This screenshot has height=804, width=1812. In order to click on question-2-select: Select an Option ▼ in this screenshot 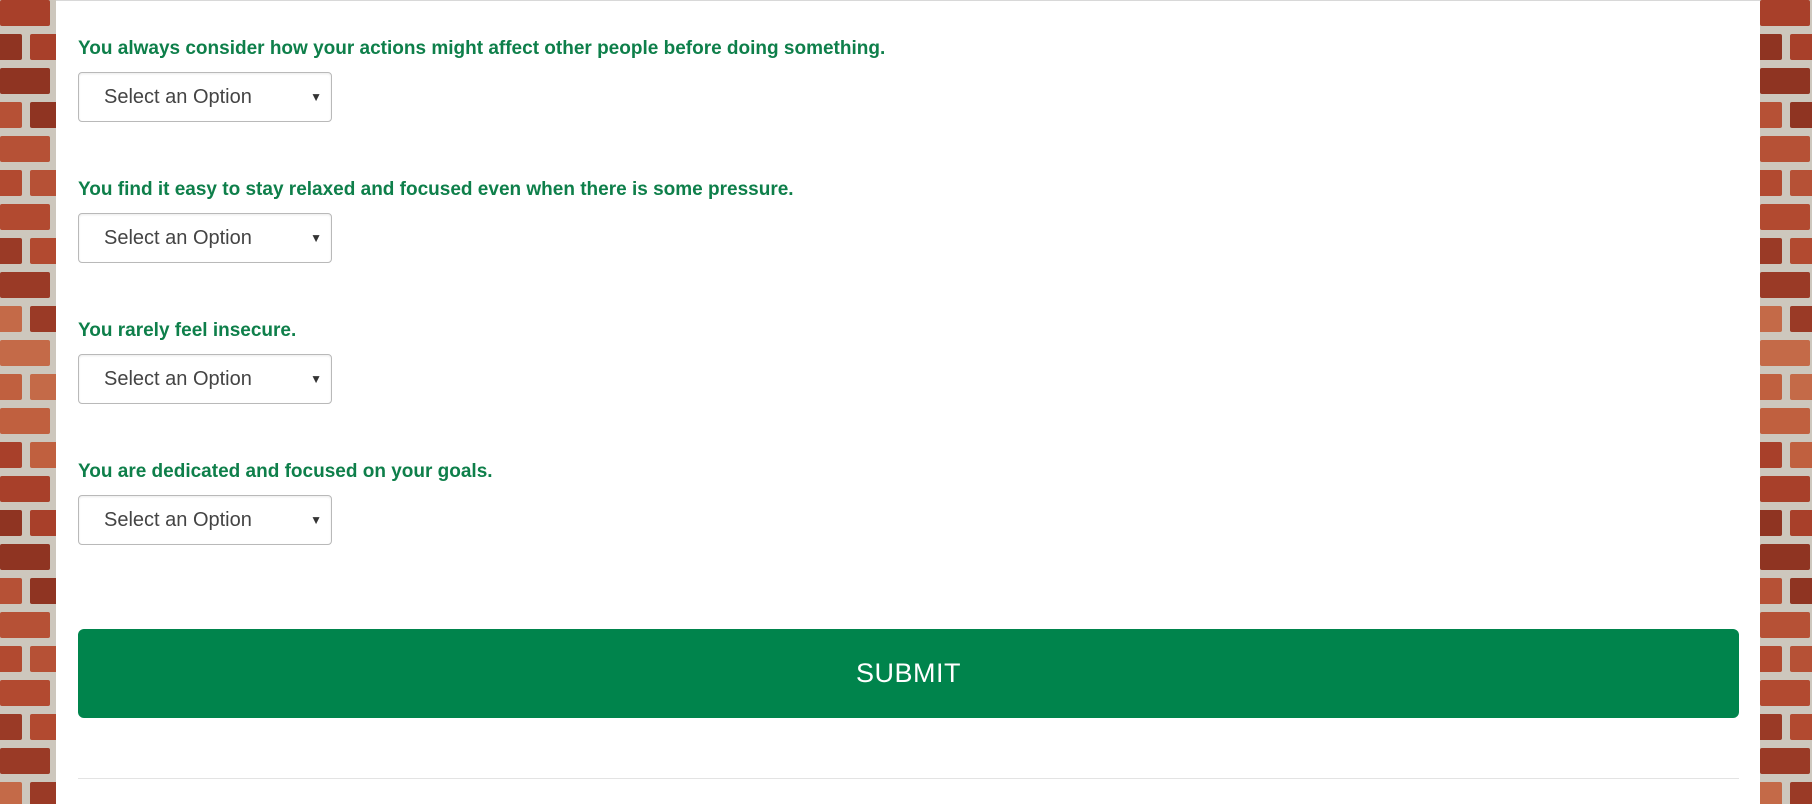, I will do `click(205, 238)`.